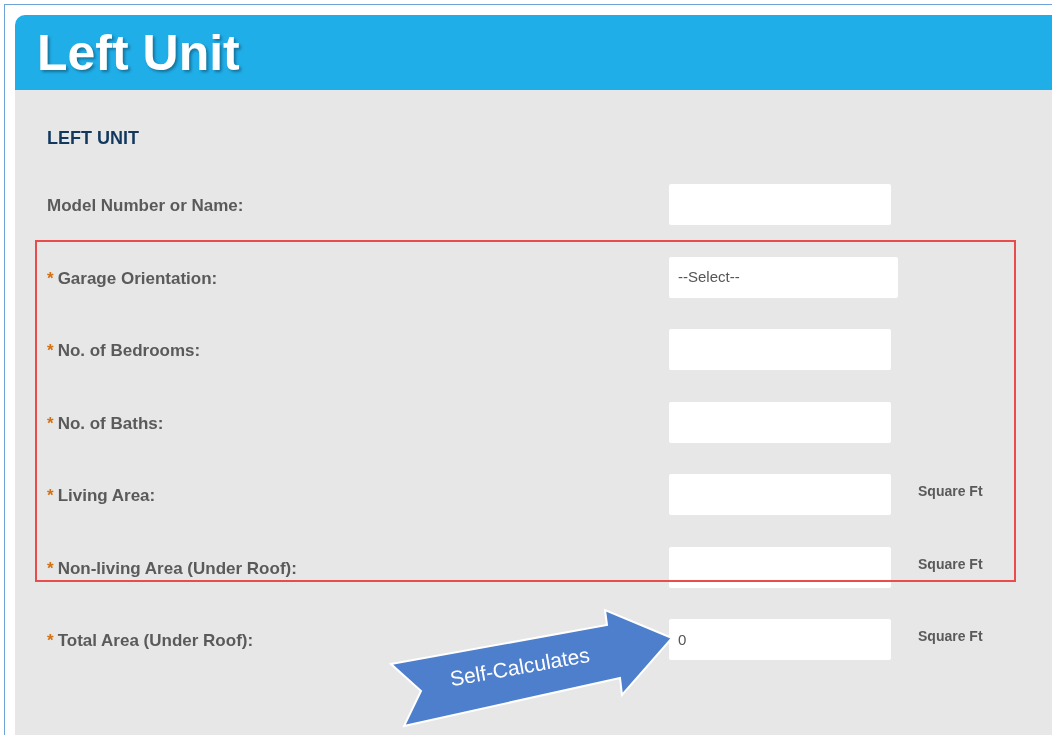 The height and width of the screenshot is (735, 1052). Describe the element at coordinates (138, 52) in the screenshot. I see `page-title: Left Unit` at that location.